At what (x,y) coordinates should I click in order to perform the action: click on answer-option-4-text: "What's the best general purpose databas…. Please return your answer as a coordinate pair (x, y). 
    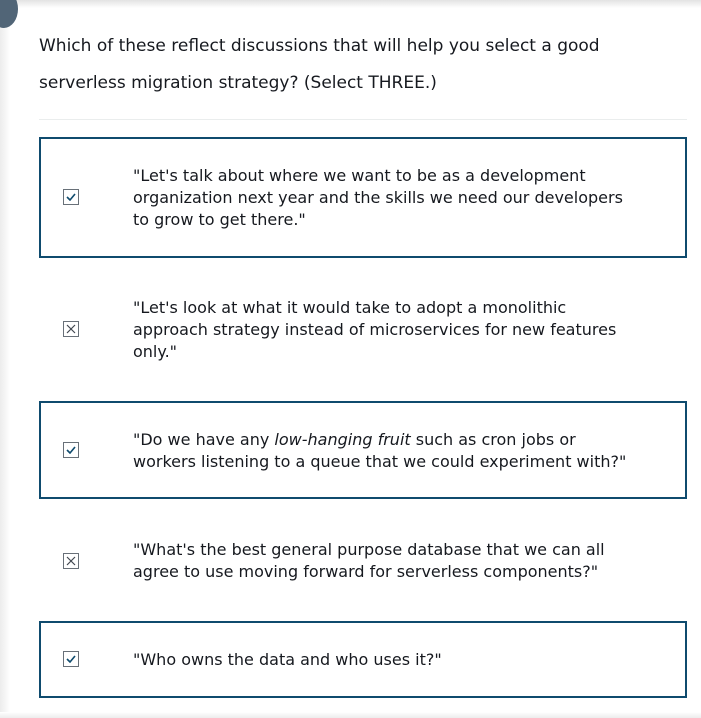
    Looking at the image, I should click on (369, 560).